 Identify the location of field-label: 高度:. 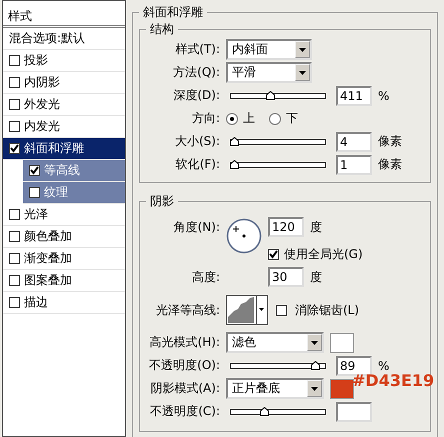
(205, 277).